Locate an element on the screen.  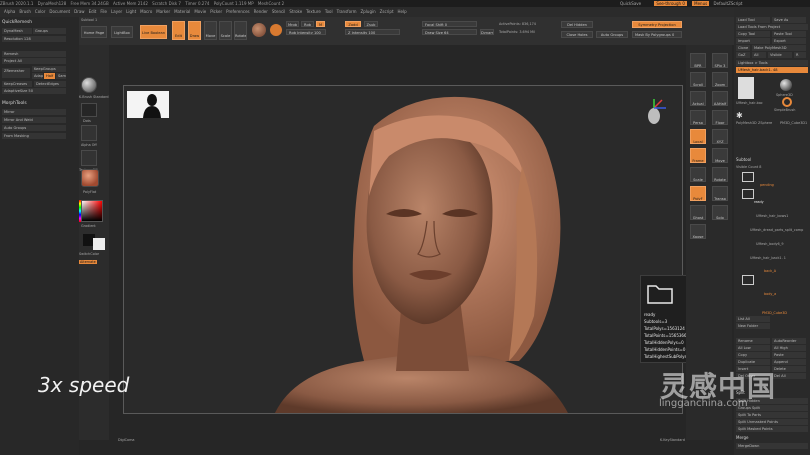
all-button: All is located at coordinates (759, 55).